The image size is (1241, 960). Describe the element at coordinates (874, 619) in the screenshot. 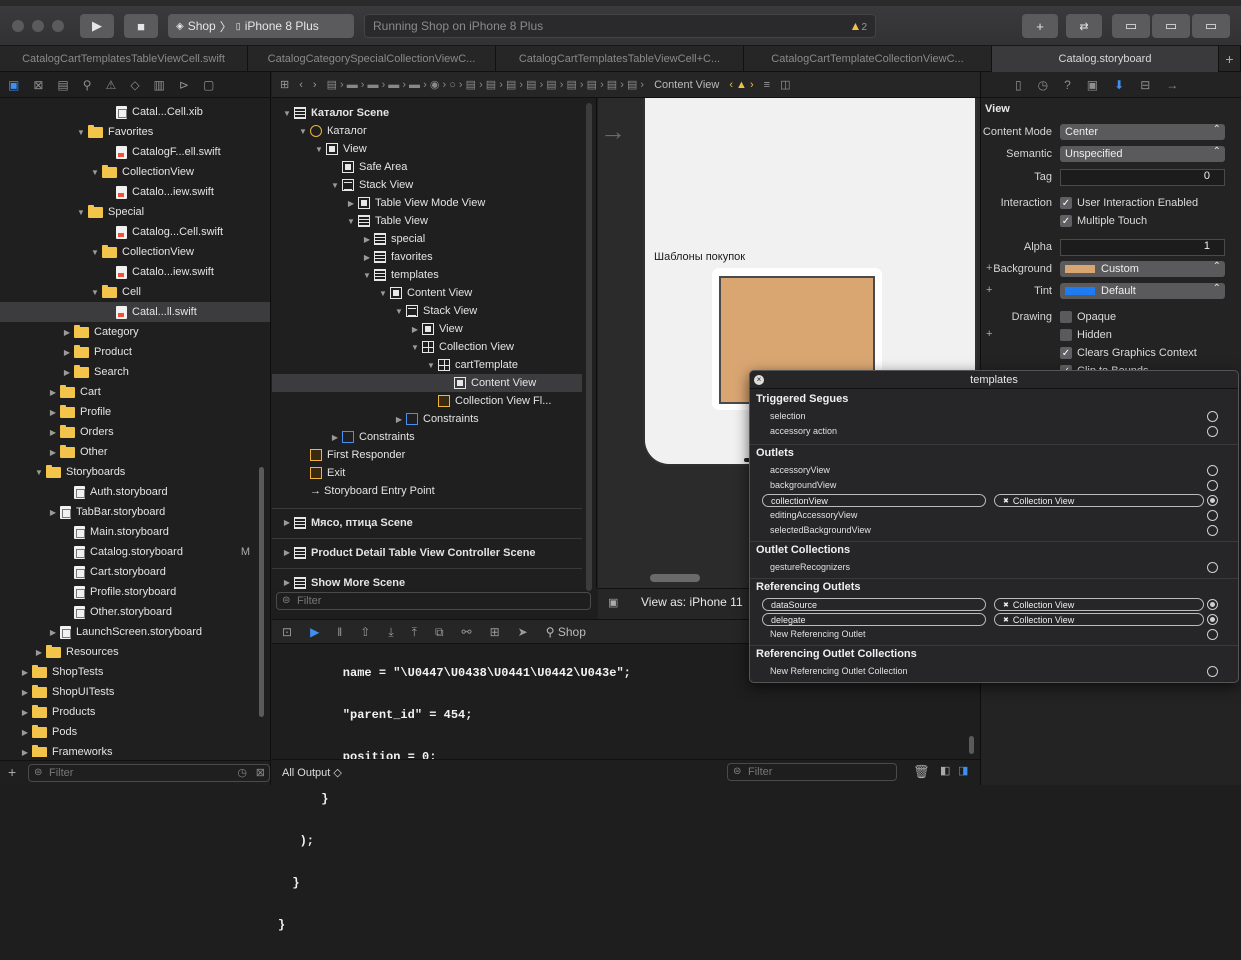

I see `connection-source-pill: delegate` at that location.